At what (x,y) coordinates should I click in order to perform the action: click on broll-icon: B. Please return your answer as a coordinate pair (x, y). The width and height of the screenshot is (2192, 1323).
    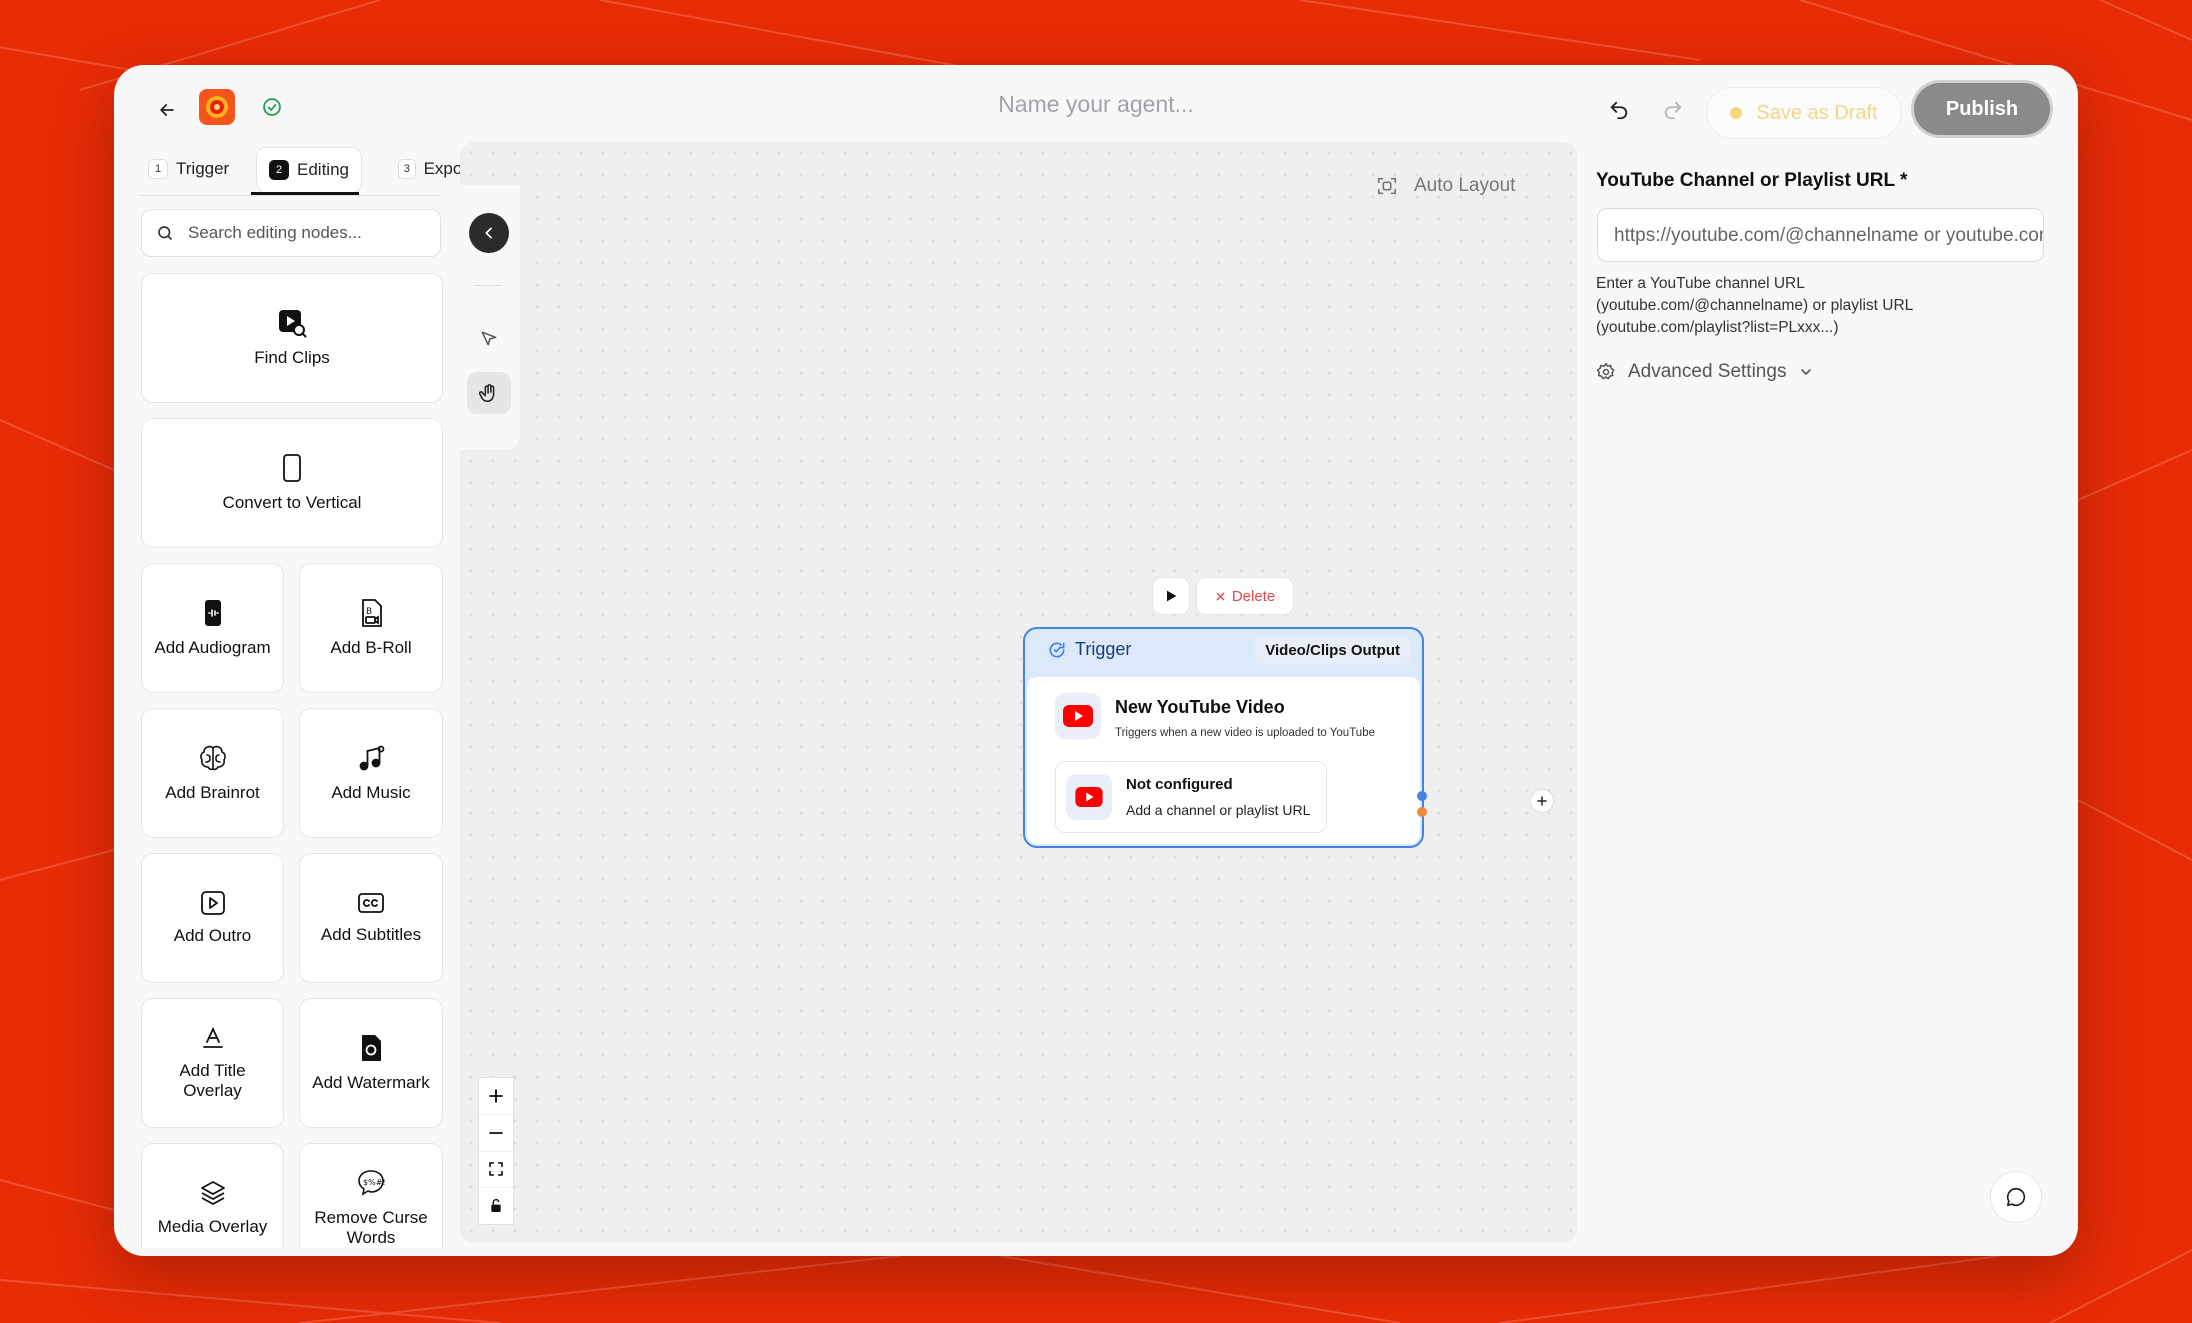
    Looking at the image, I should click on (371, 613).